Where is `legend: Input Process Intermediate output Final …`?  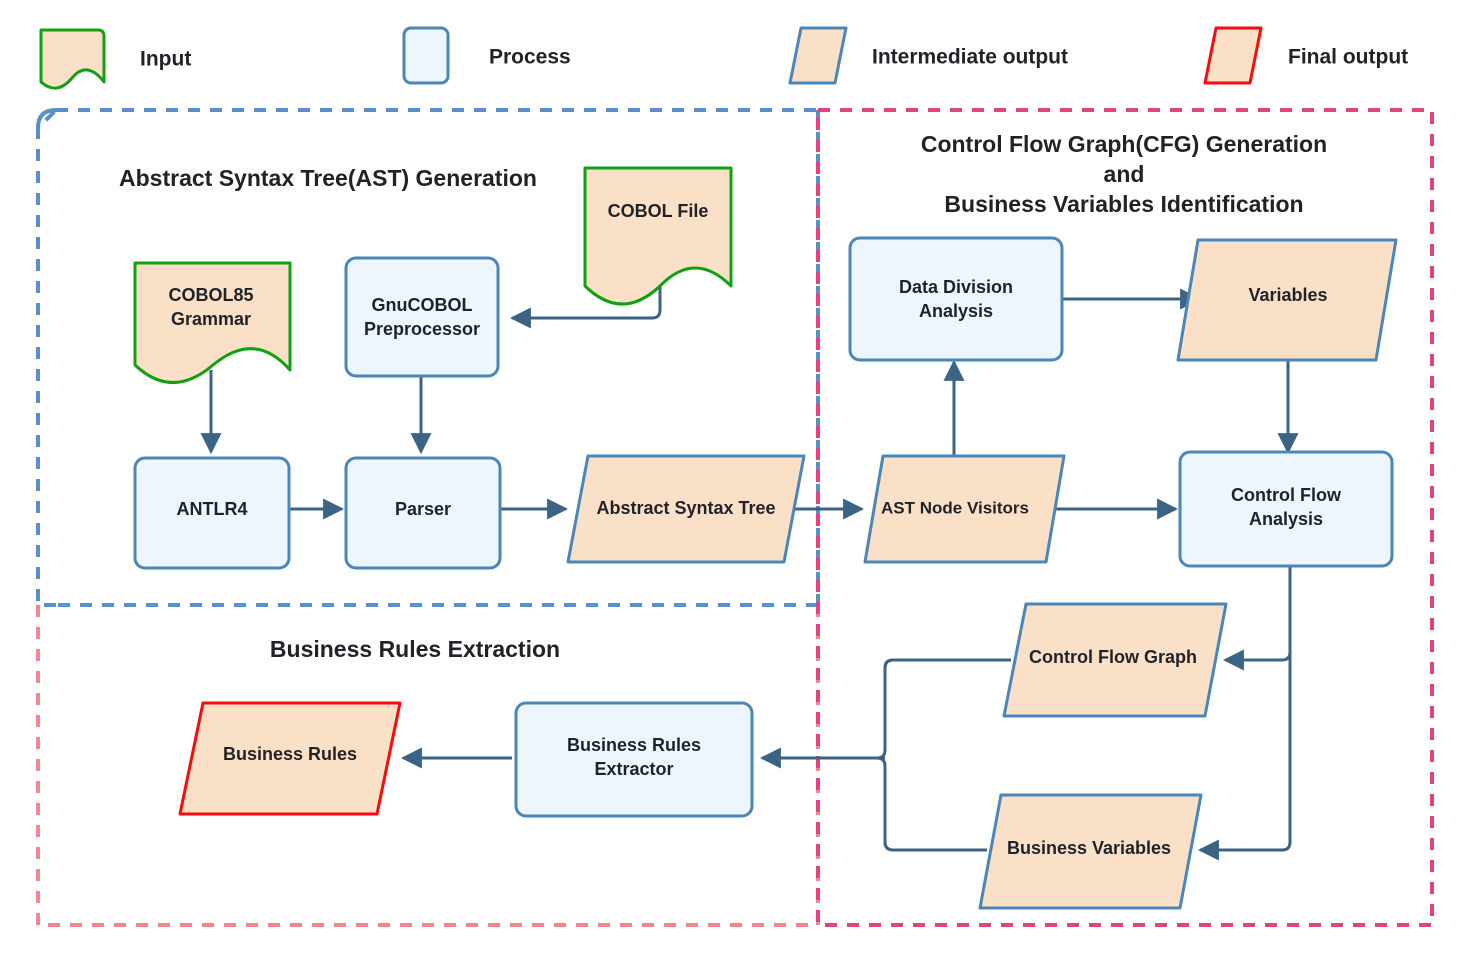 legend: Input Process Intermediate output Final … is located at coordinates (723, 58).